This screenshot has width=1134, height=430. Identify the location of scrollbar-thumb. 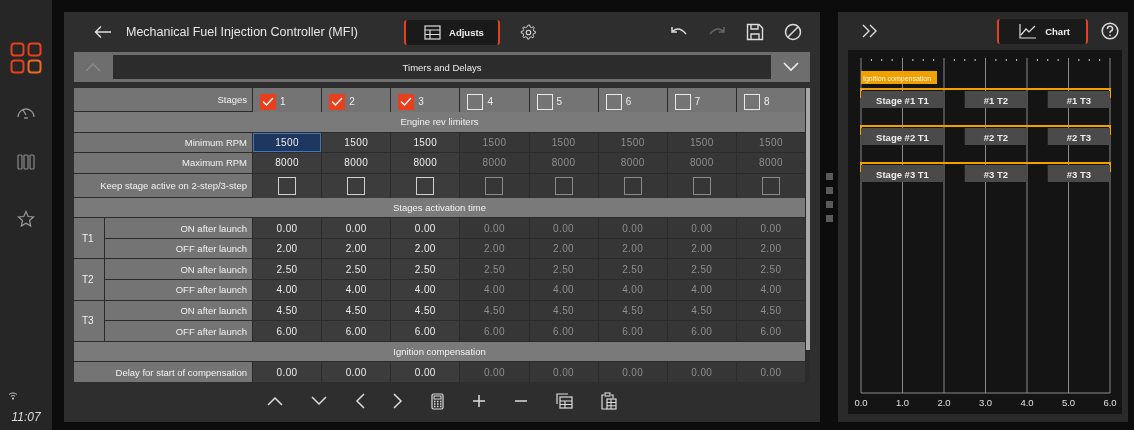
(808, 219).